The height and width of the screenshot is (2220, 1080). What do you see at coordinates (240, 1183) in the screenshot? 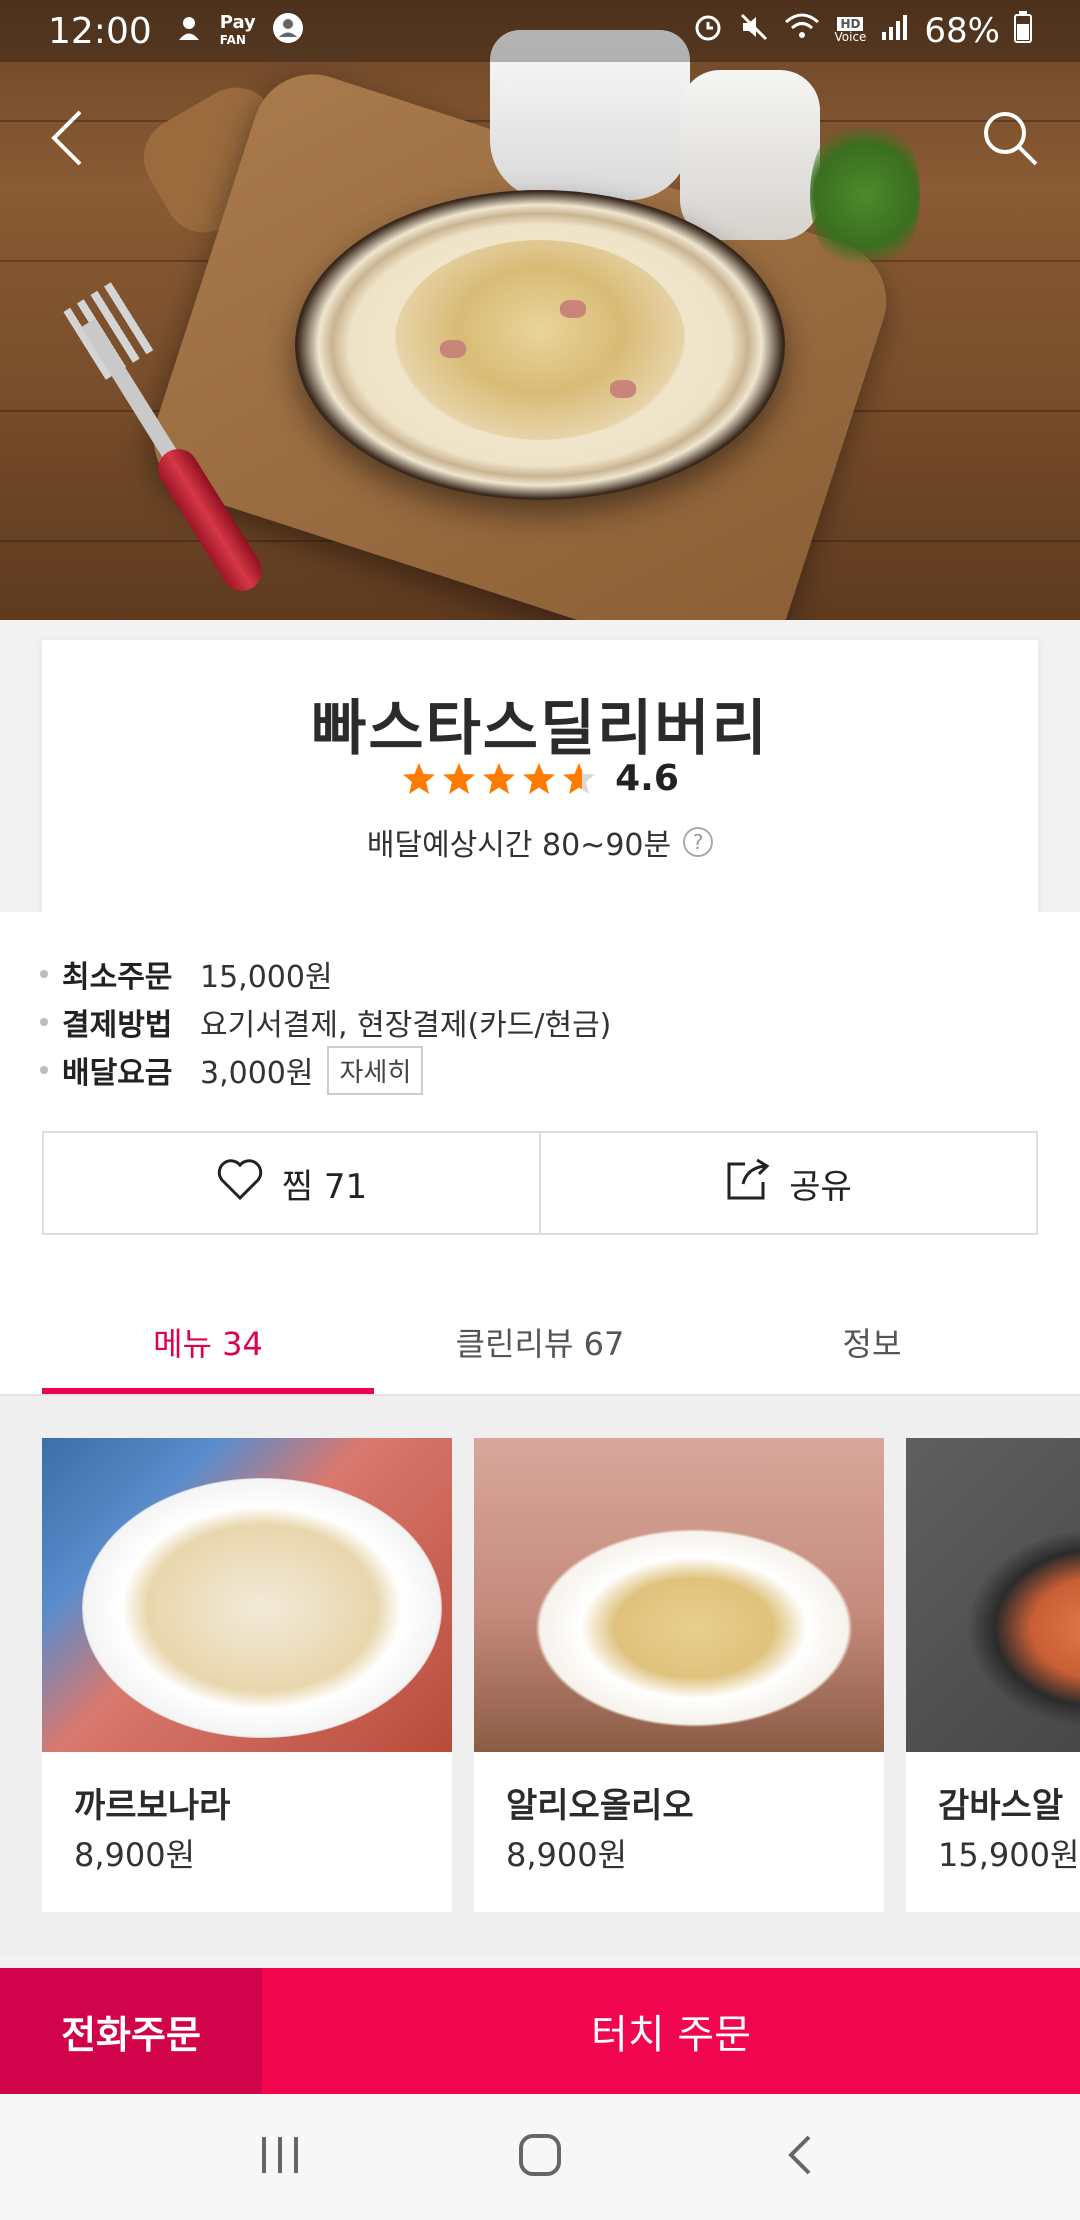
I see `heart-icon` at bounding box center [240, 1183].